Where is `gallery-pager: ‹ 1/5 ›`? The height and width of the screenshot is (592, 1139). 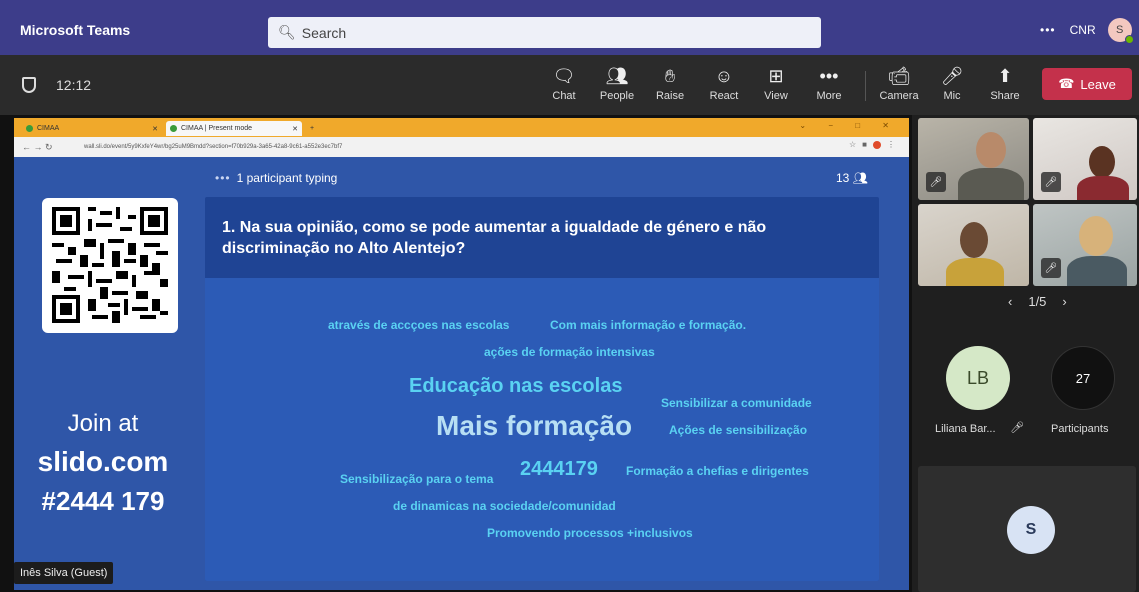 gallery-pager: ‹ 1/5 › is located at coordinates (1037, 301).